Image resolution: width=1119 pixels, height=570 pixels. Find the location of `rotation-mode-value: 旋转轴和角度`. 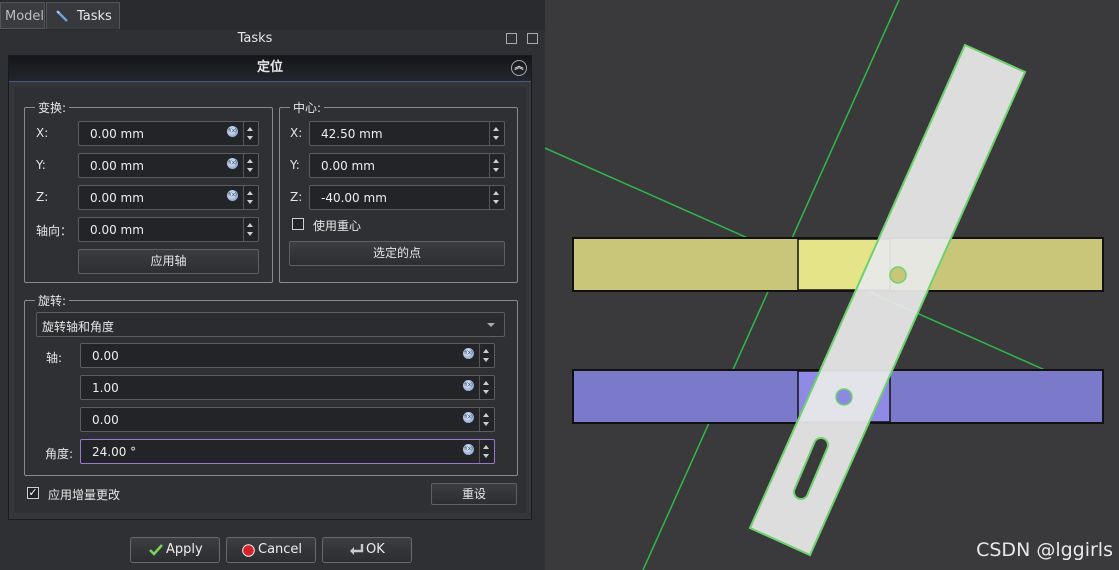

rotation-mode-value: 旋转轴和角度 is located at coordinates (78, 327).